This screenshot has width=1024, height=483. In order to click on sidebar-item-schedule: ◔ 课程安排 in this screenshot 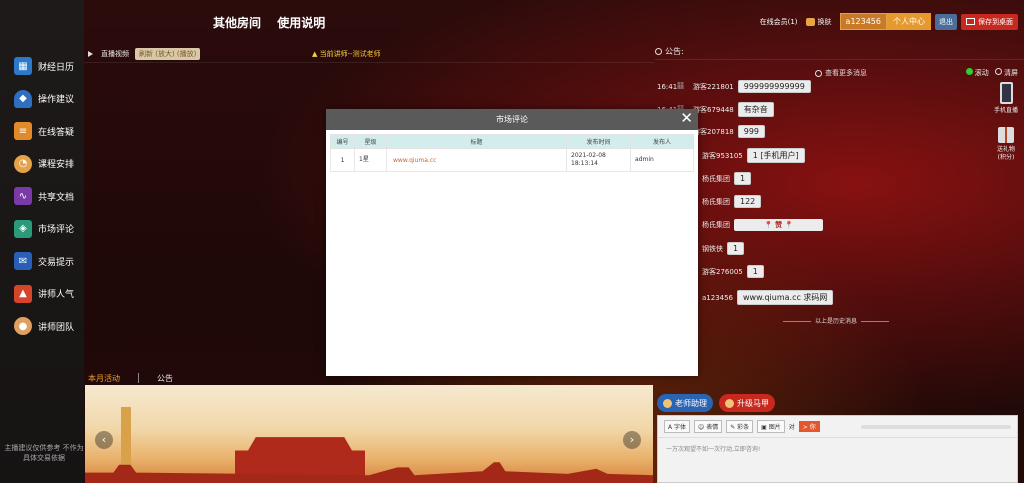, I will do `click(42, 164)`.